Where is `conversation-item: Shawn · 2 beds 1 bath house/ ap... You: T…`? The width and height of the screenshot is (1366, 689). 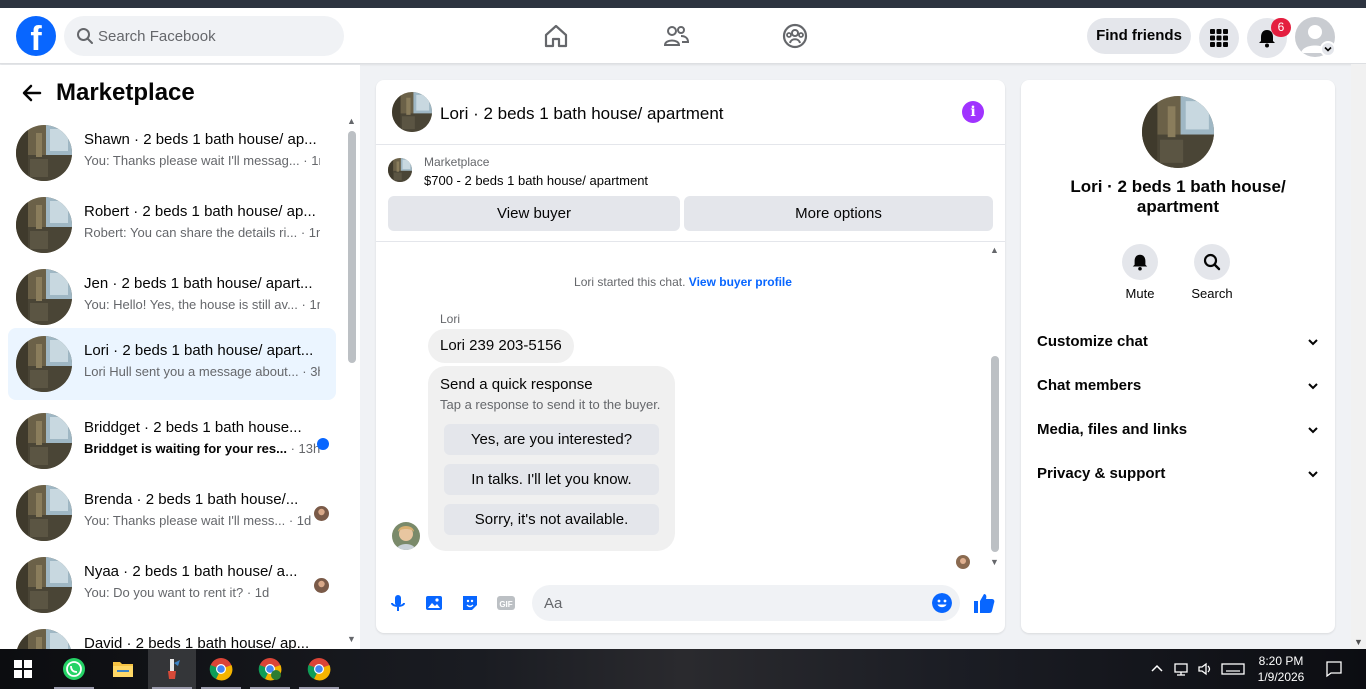 conversation-item: Shawn · 2 beds 1 bath house/ ap... You: T… is located at coordinates (172, 153).